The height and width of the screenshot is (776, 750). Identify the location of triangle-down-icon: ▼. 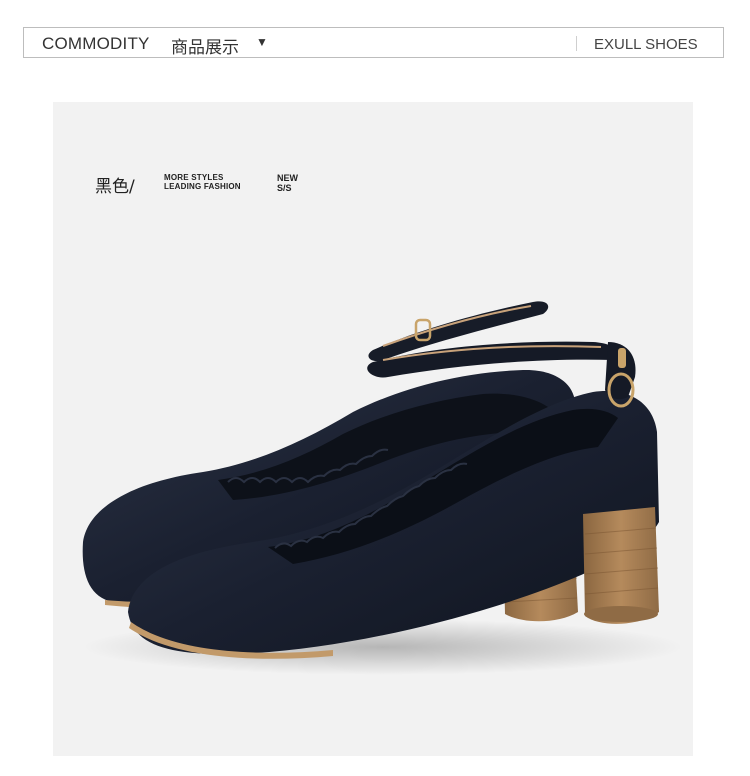
(262, 42).